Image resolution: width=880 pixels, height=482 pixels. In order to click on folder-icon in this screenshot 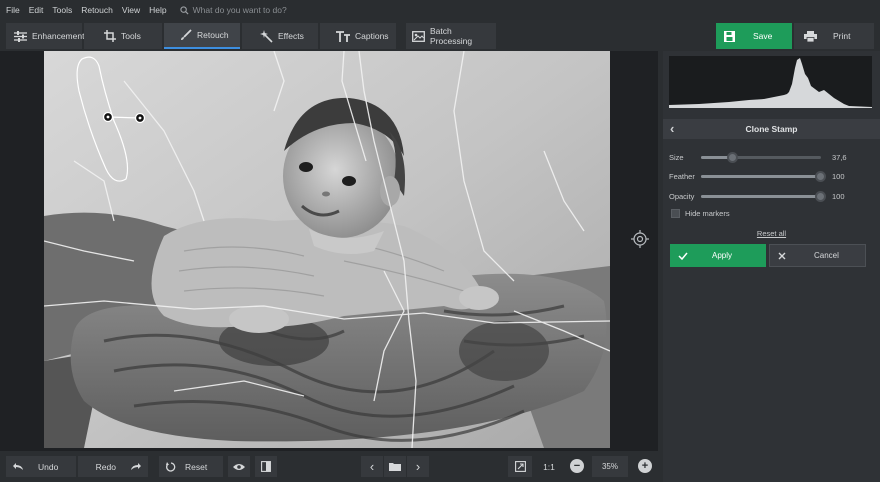, I will do `click(395, 466)`.